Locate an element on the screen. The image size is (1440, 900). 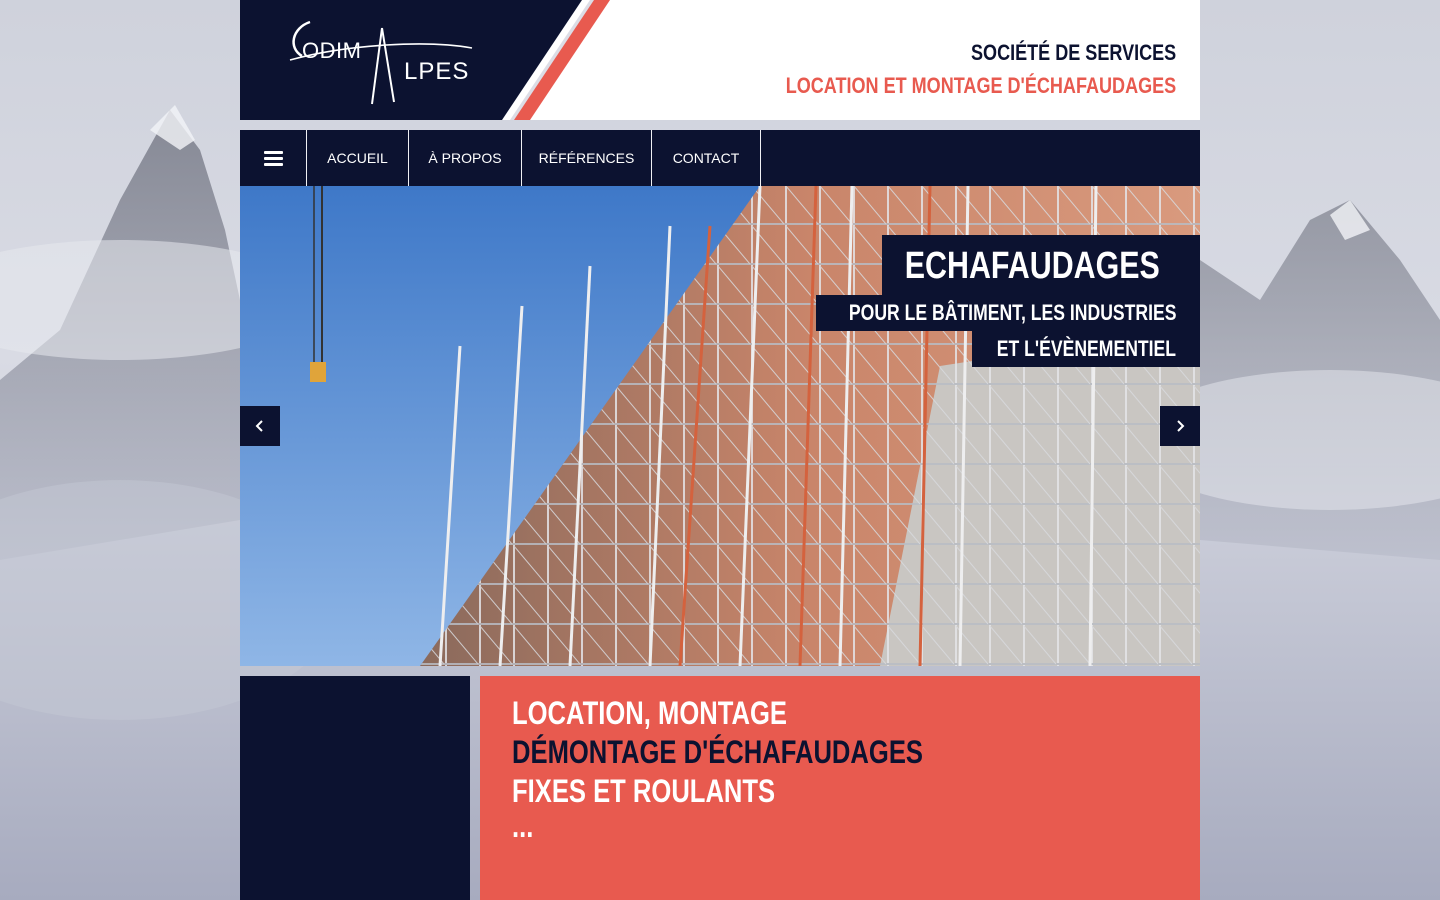
hamburger-icon is located at coordinates (273, 158).